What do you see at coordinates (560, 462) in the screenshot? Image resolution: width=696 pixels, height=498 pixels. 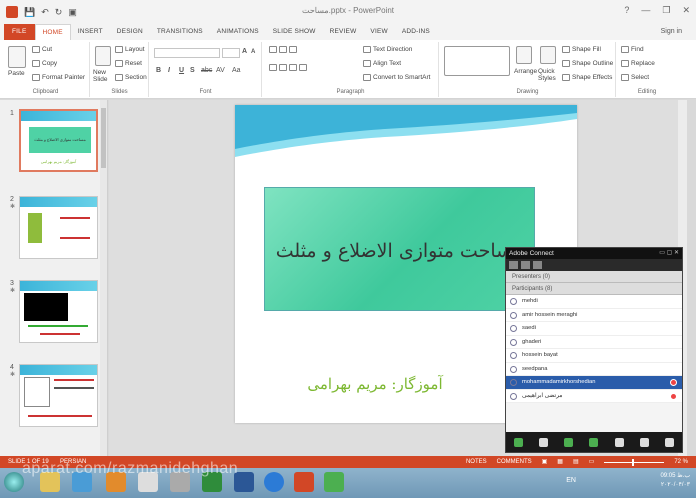 I see `slide-sorter-icon: ▦` at bounding box center [560, 462].